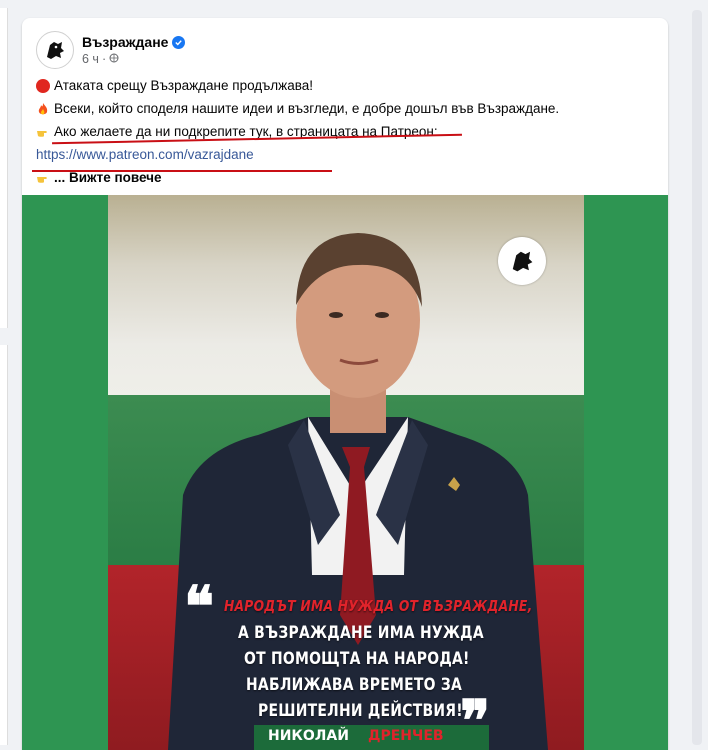  What do you see at coordinates (125, 42) in the screenshot?
I see `page-name: Възраждане` at bounding box center [125, 42].